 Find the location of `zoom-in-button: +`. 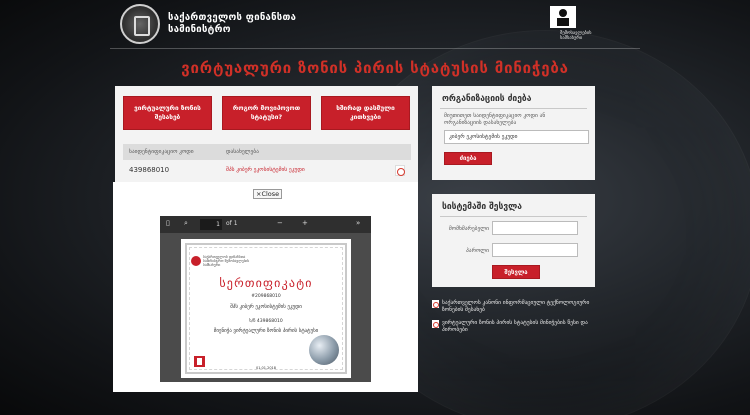

zoom-in-button: + is located at coordinates (305, 223).